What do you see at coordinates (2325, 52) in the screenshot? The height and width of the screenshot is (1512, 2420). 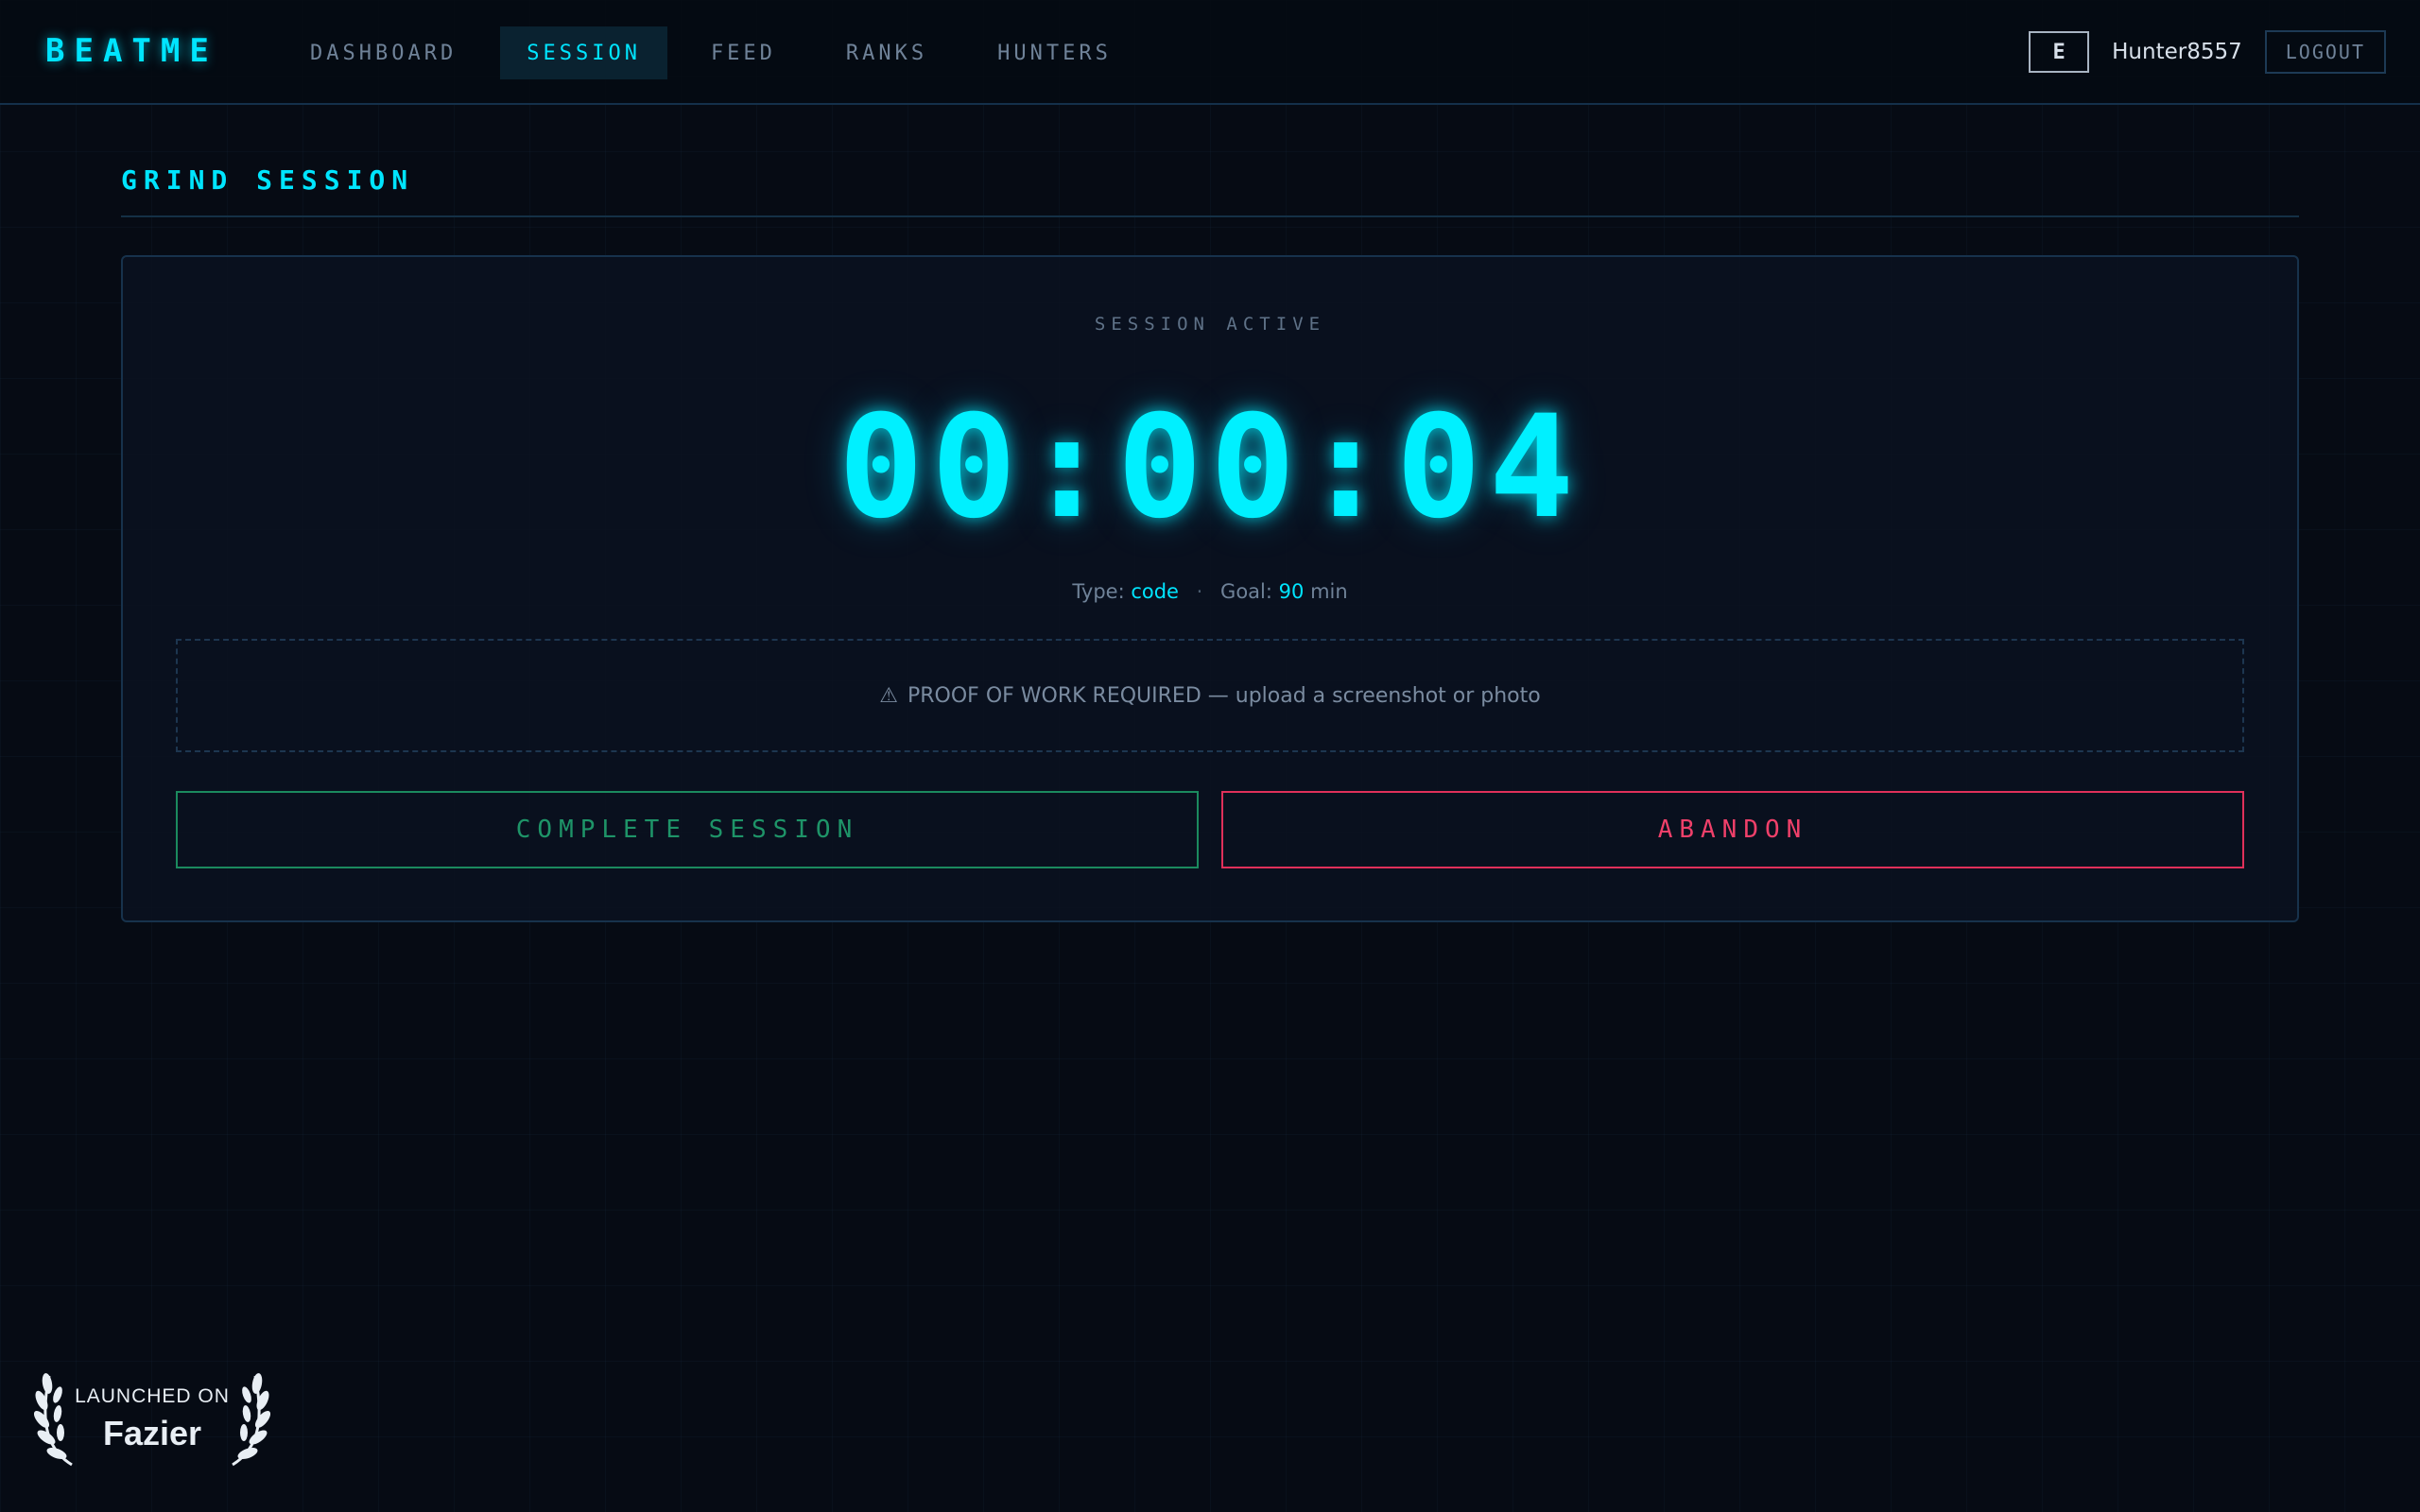 I see `logout-button: LOGOUT` at bounding box center [2325, 52].